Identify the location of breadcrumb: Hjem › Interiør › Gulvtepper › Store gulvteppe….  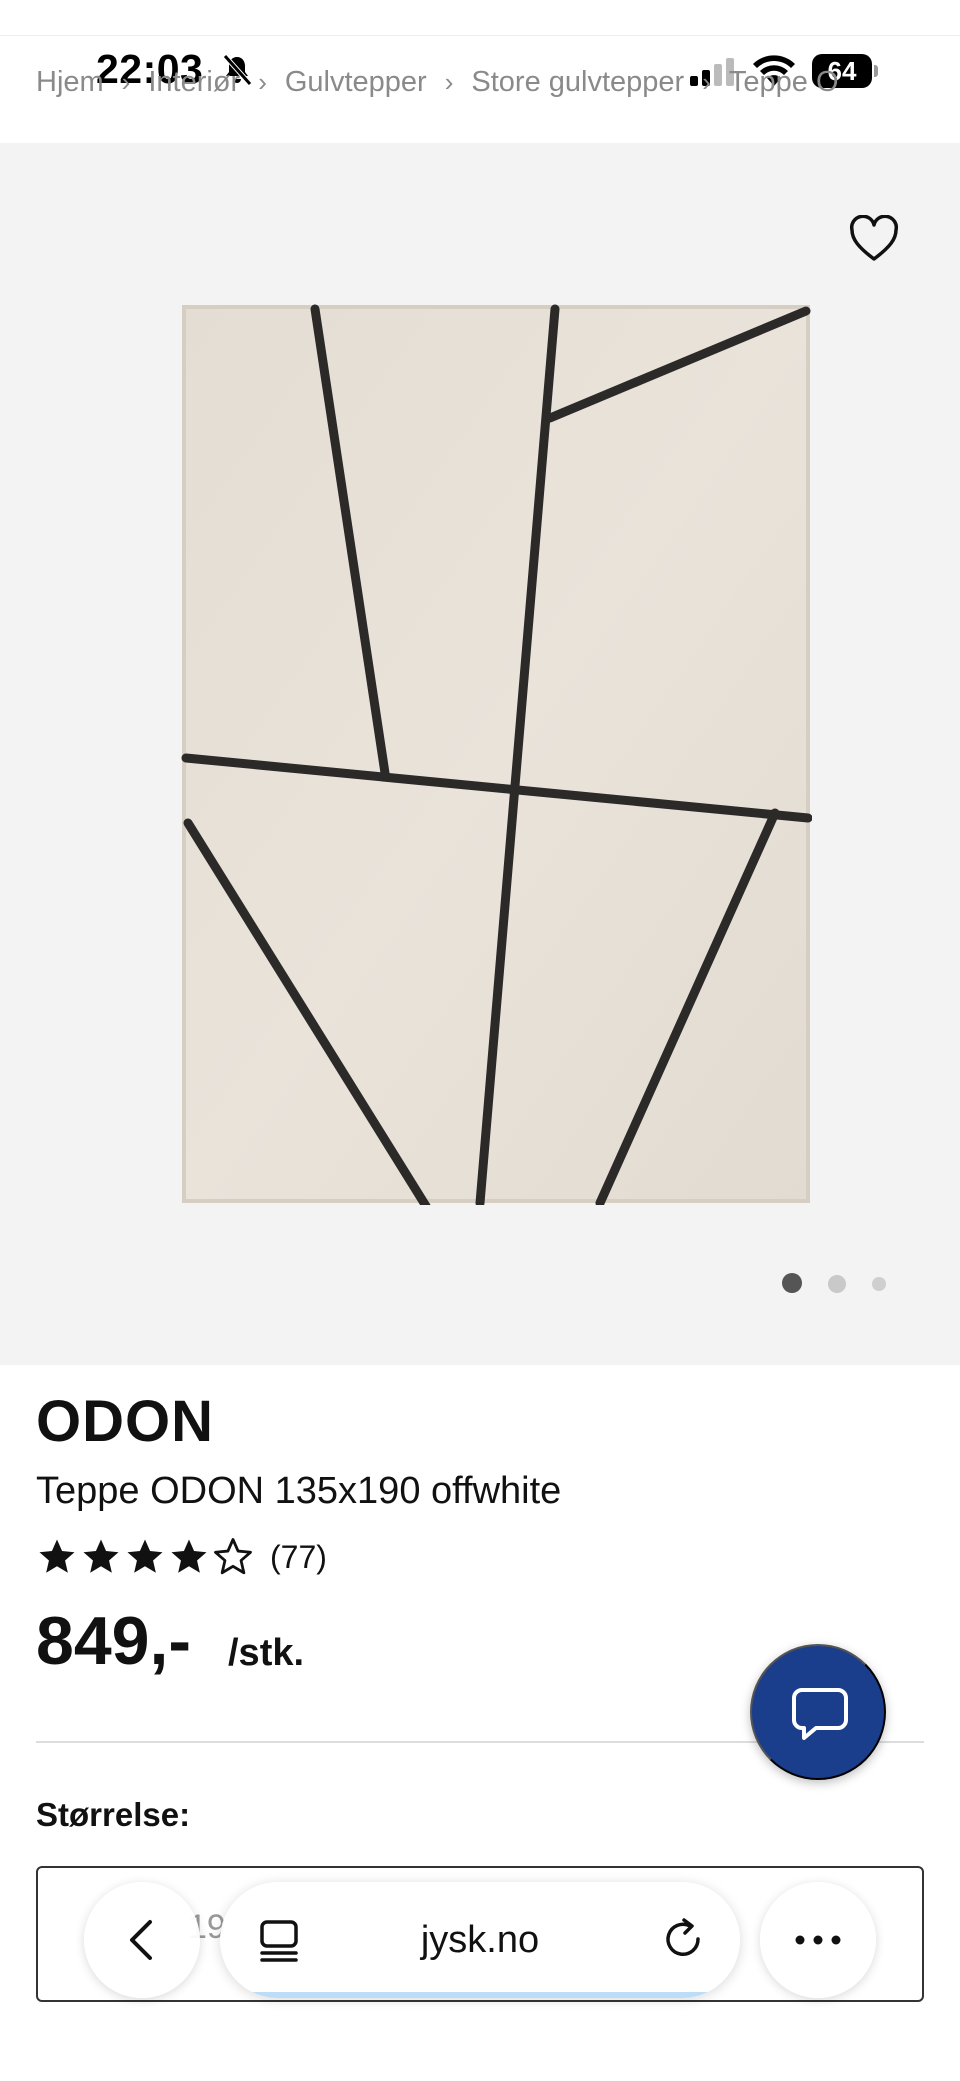
(498, 90).